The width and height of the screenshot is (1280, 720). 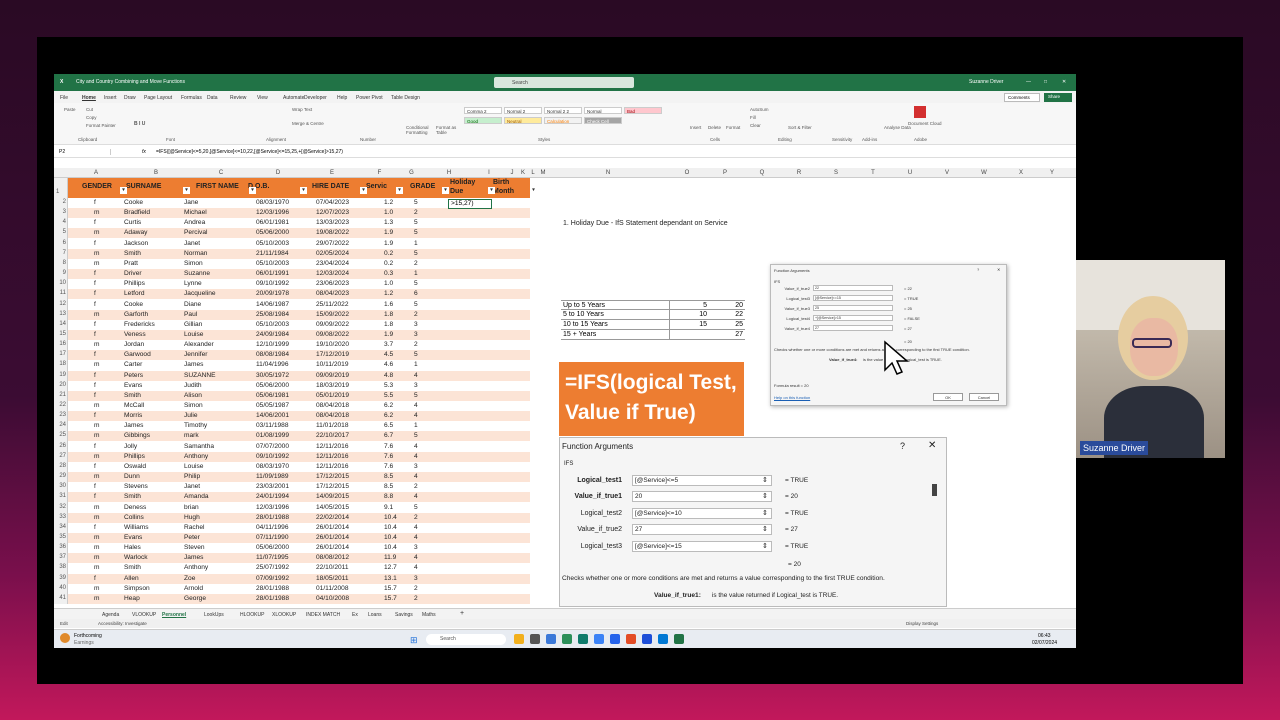 I want to click on table-cell: Hugh, so click(x=192, y=517).